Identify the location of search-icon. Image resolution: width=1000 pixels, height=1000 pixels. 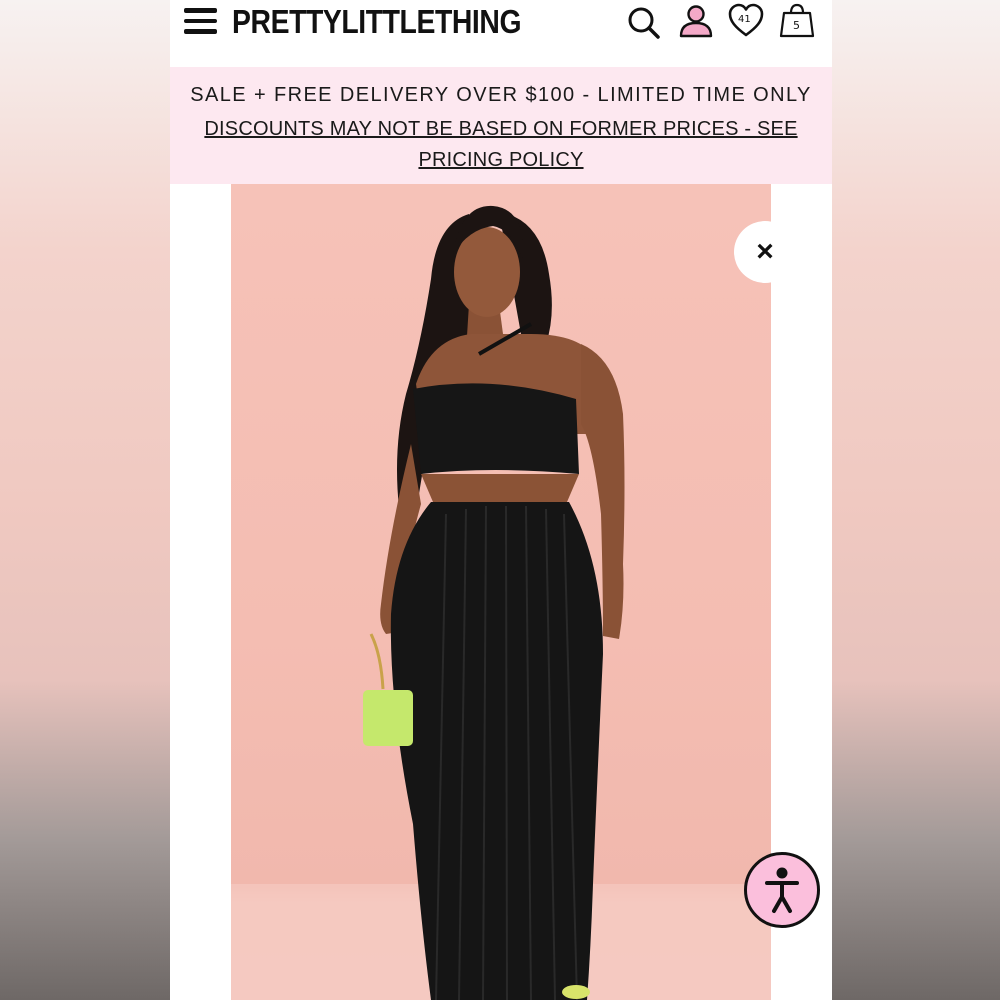
(644, 22).